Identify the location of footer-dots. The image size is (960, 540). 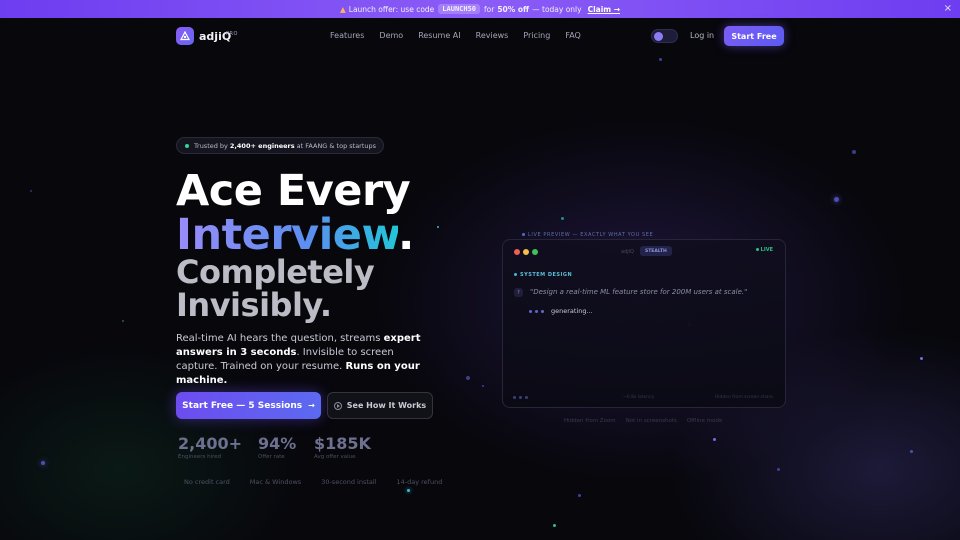
(520, 397).